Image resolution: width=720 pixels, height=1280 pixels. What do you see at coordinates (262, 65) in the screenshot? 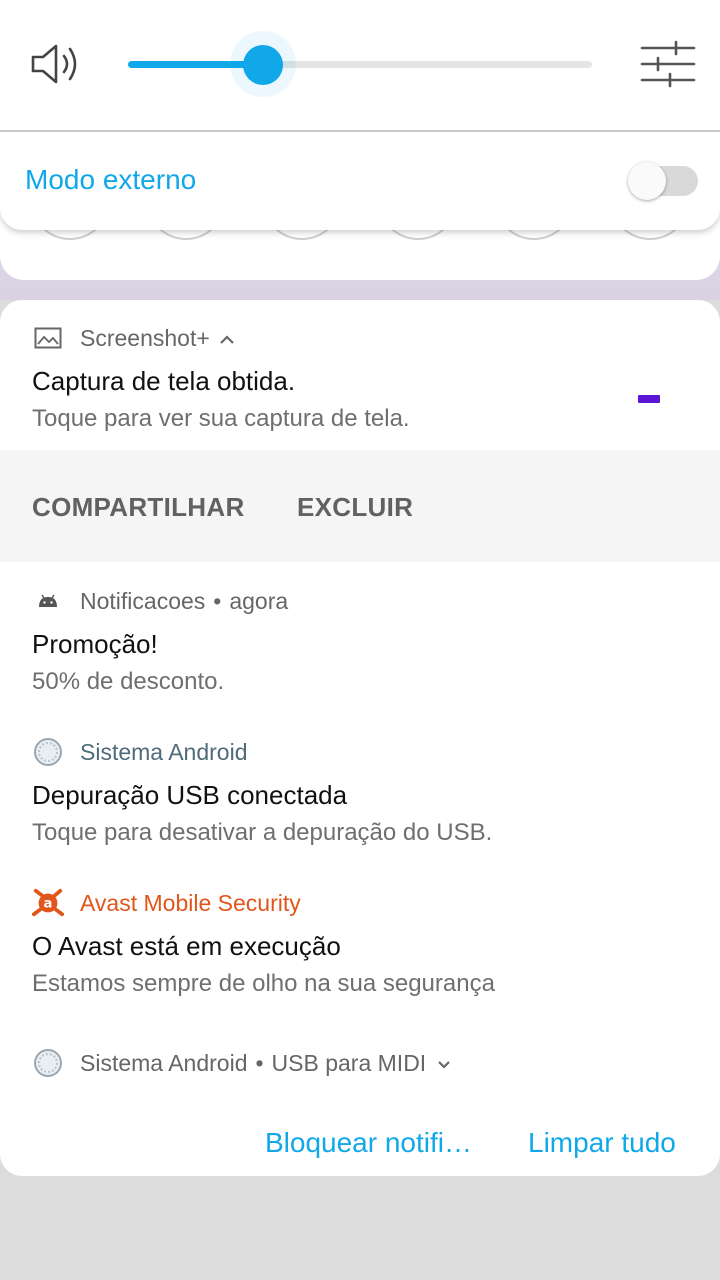
I see `volume-slider-thumb` at bounding box center [262, 65].